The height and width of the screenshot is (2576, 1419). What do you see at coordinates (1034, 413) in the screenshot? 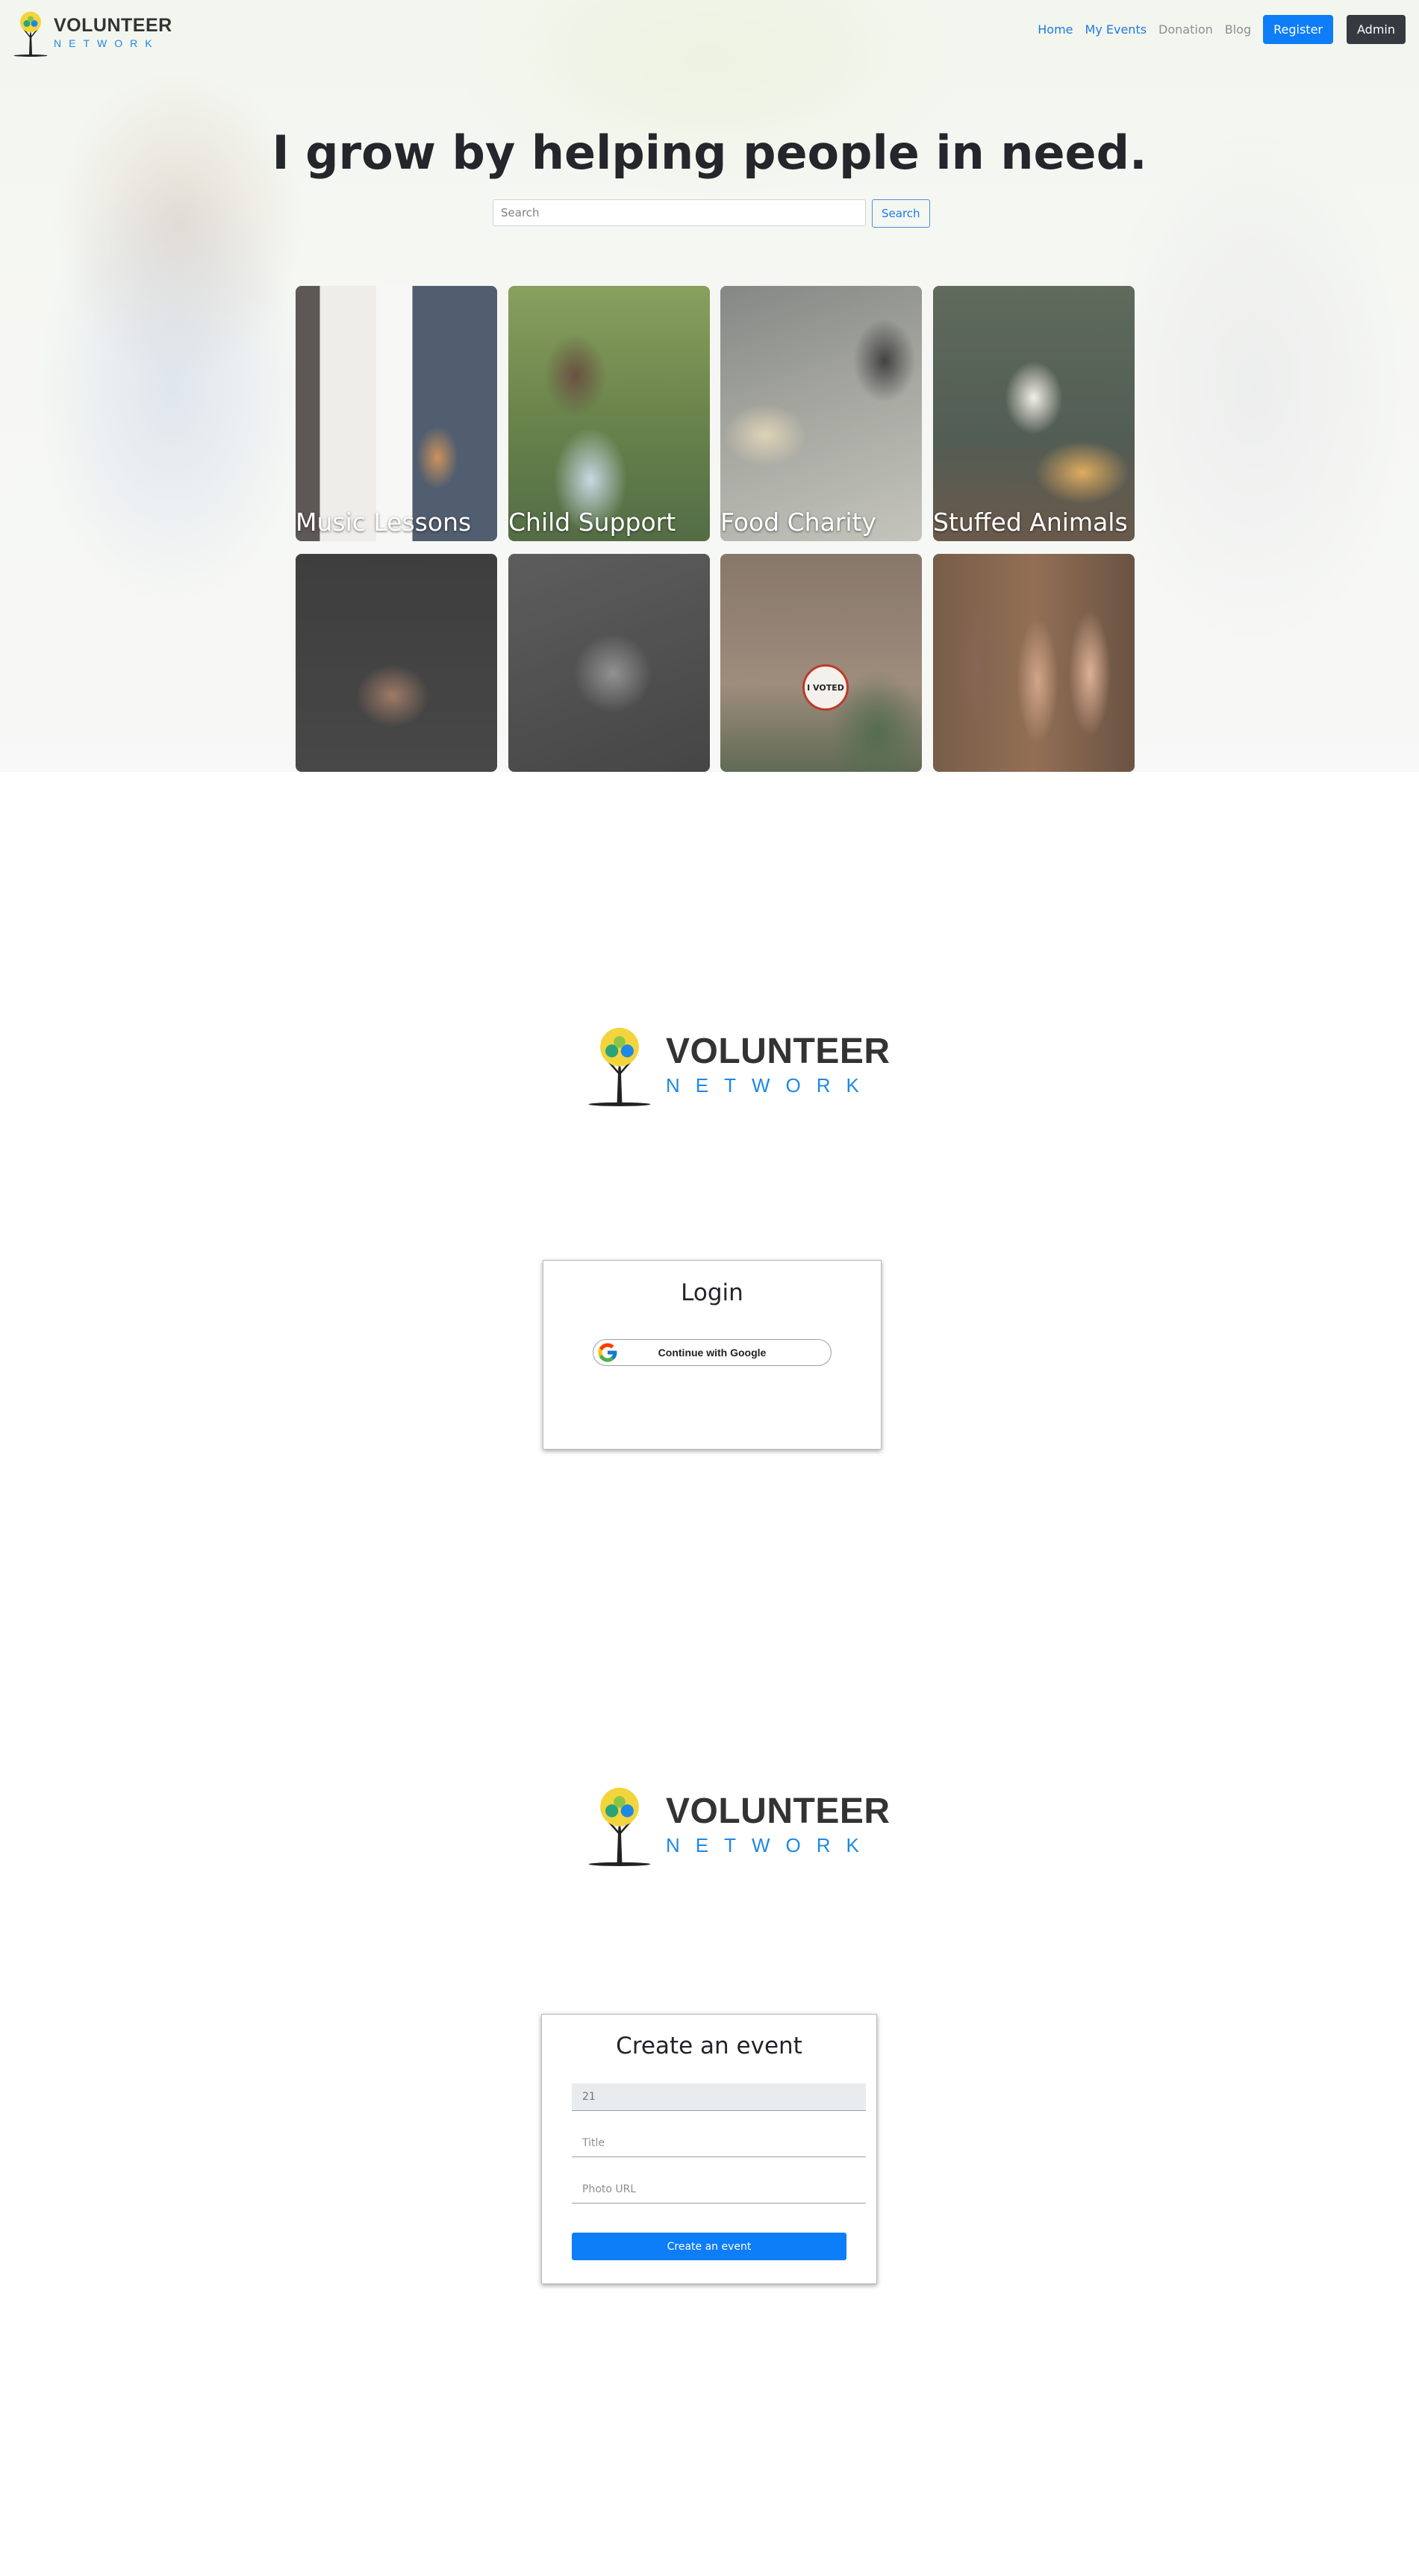
I see `event-card-stuffed-animals: Stuffed Animals` at bounding box center [1034, 413].